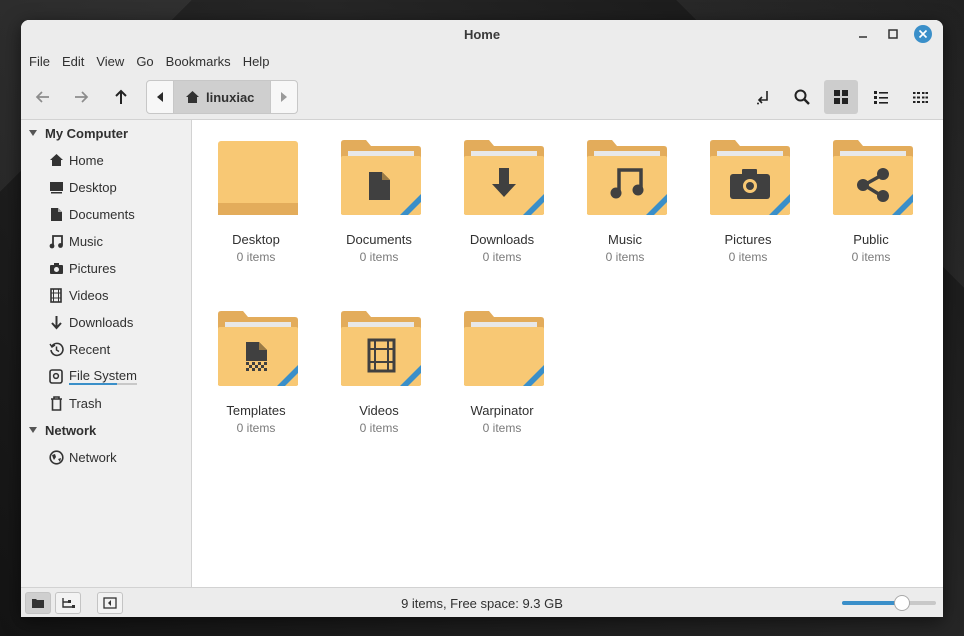 The height and width of the screenshot is (636, 964). Describe the element at coordinates (56, 241) in the screenshot. I see `music-icon` at that location.